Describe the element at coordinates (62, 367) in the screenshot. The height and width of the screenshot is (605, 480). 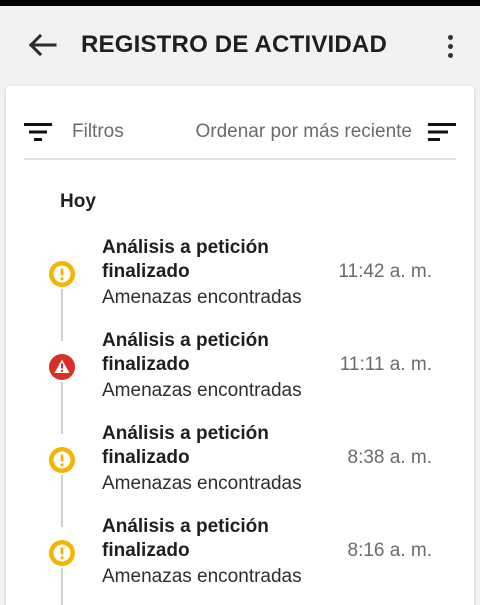
I see `critical-alert-icon` at that location.